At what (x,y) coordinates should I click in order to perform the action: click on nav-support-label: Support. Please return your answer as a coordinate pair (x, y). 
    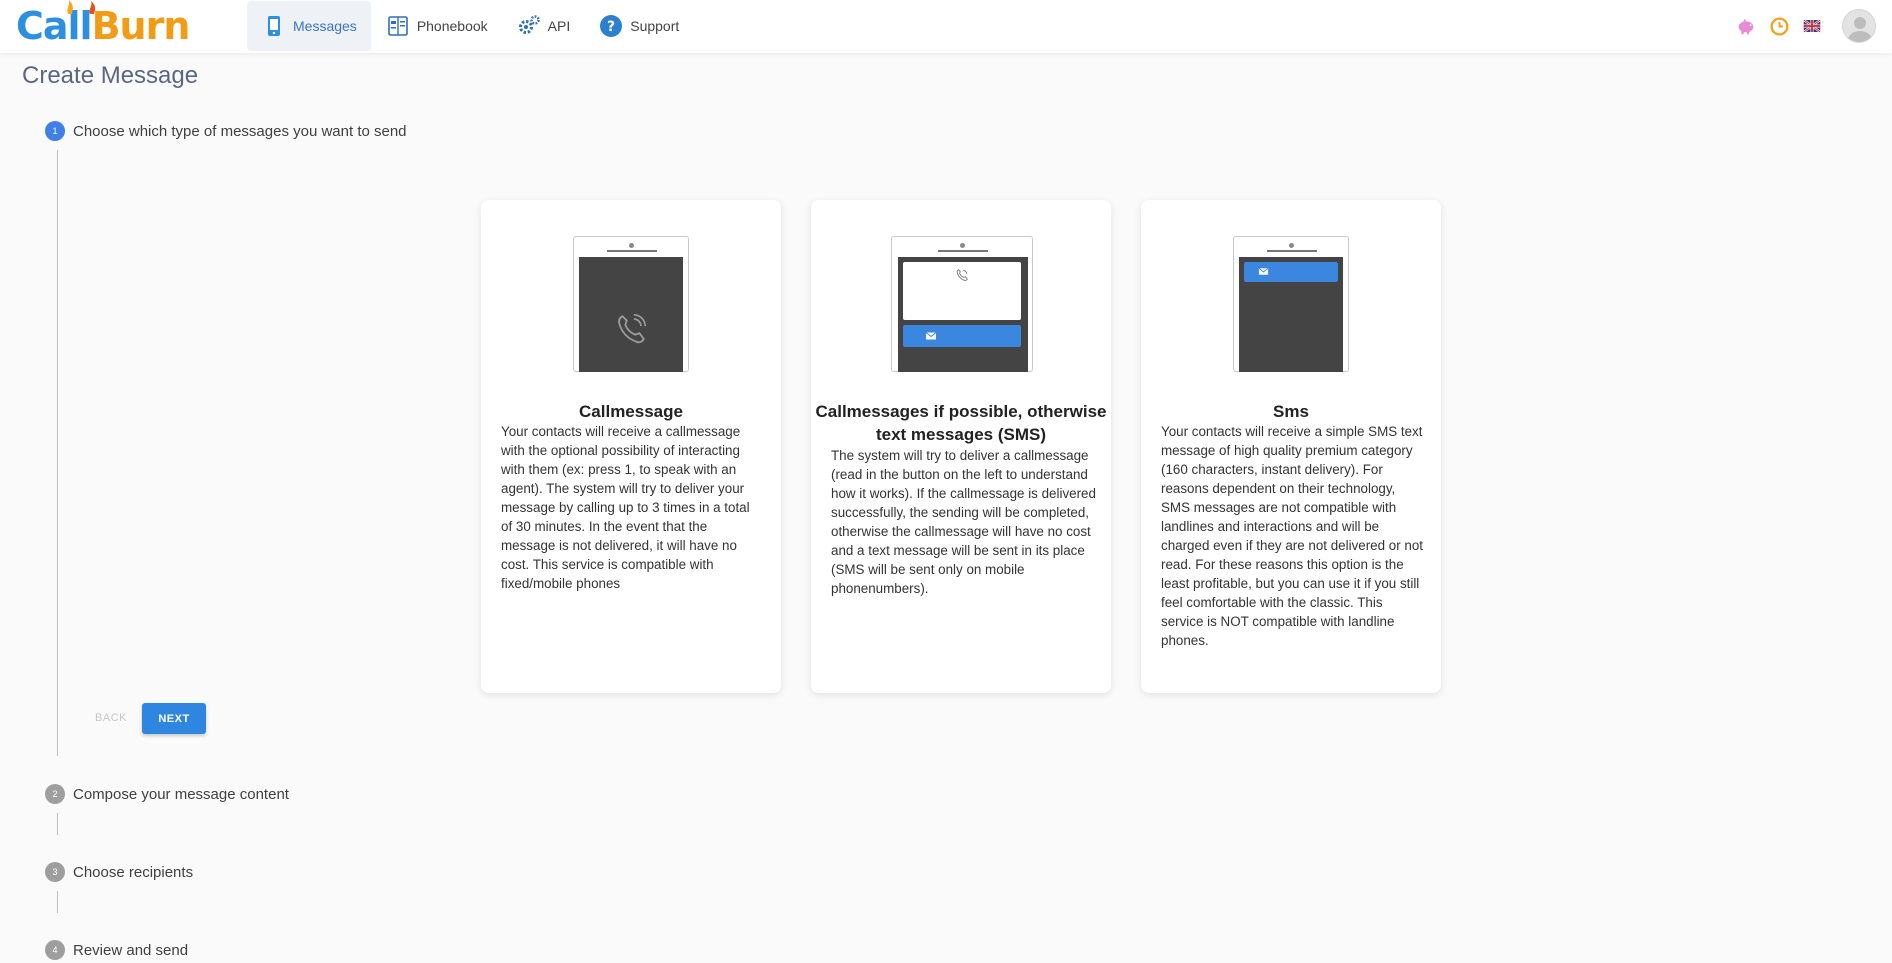
    Looking at the image, I should click on (655, 26).